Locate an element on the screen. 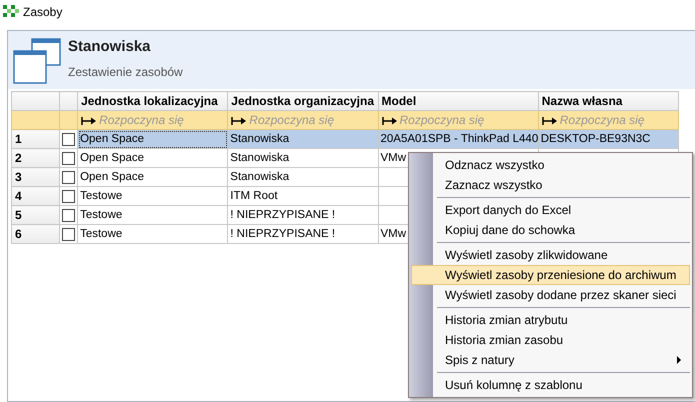 The image size is (695, 402). row-number: 1 is located at coordinates (36, 139).